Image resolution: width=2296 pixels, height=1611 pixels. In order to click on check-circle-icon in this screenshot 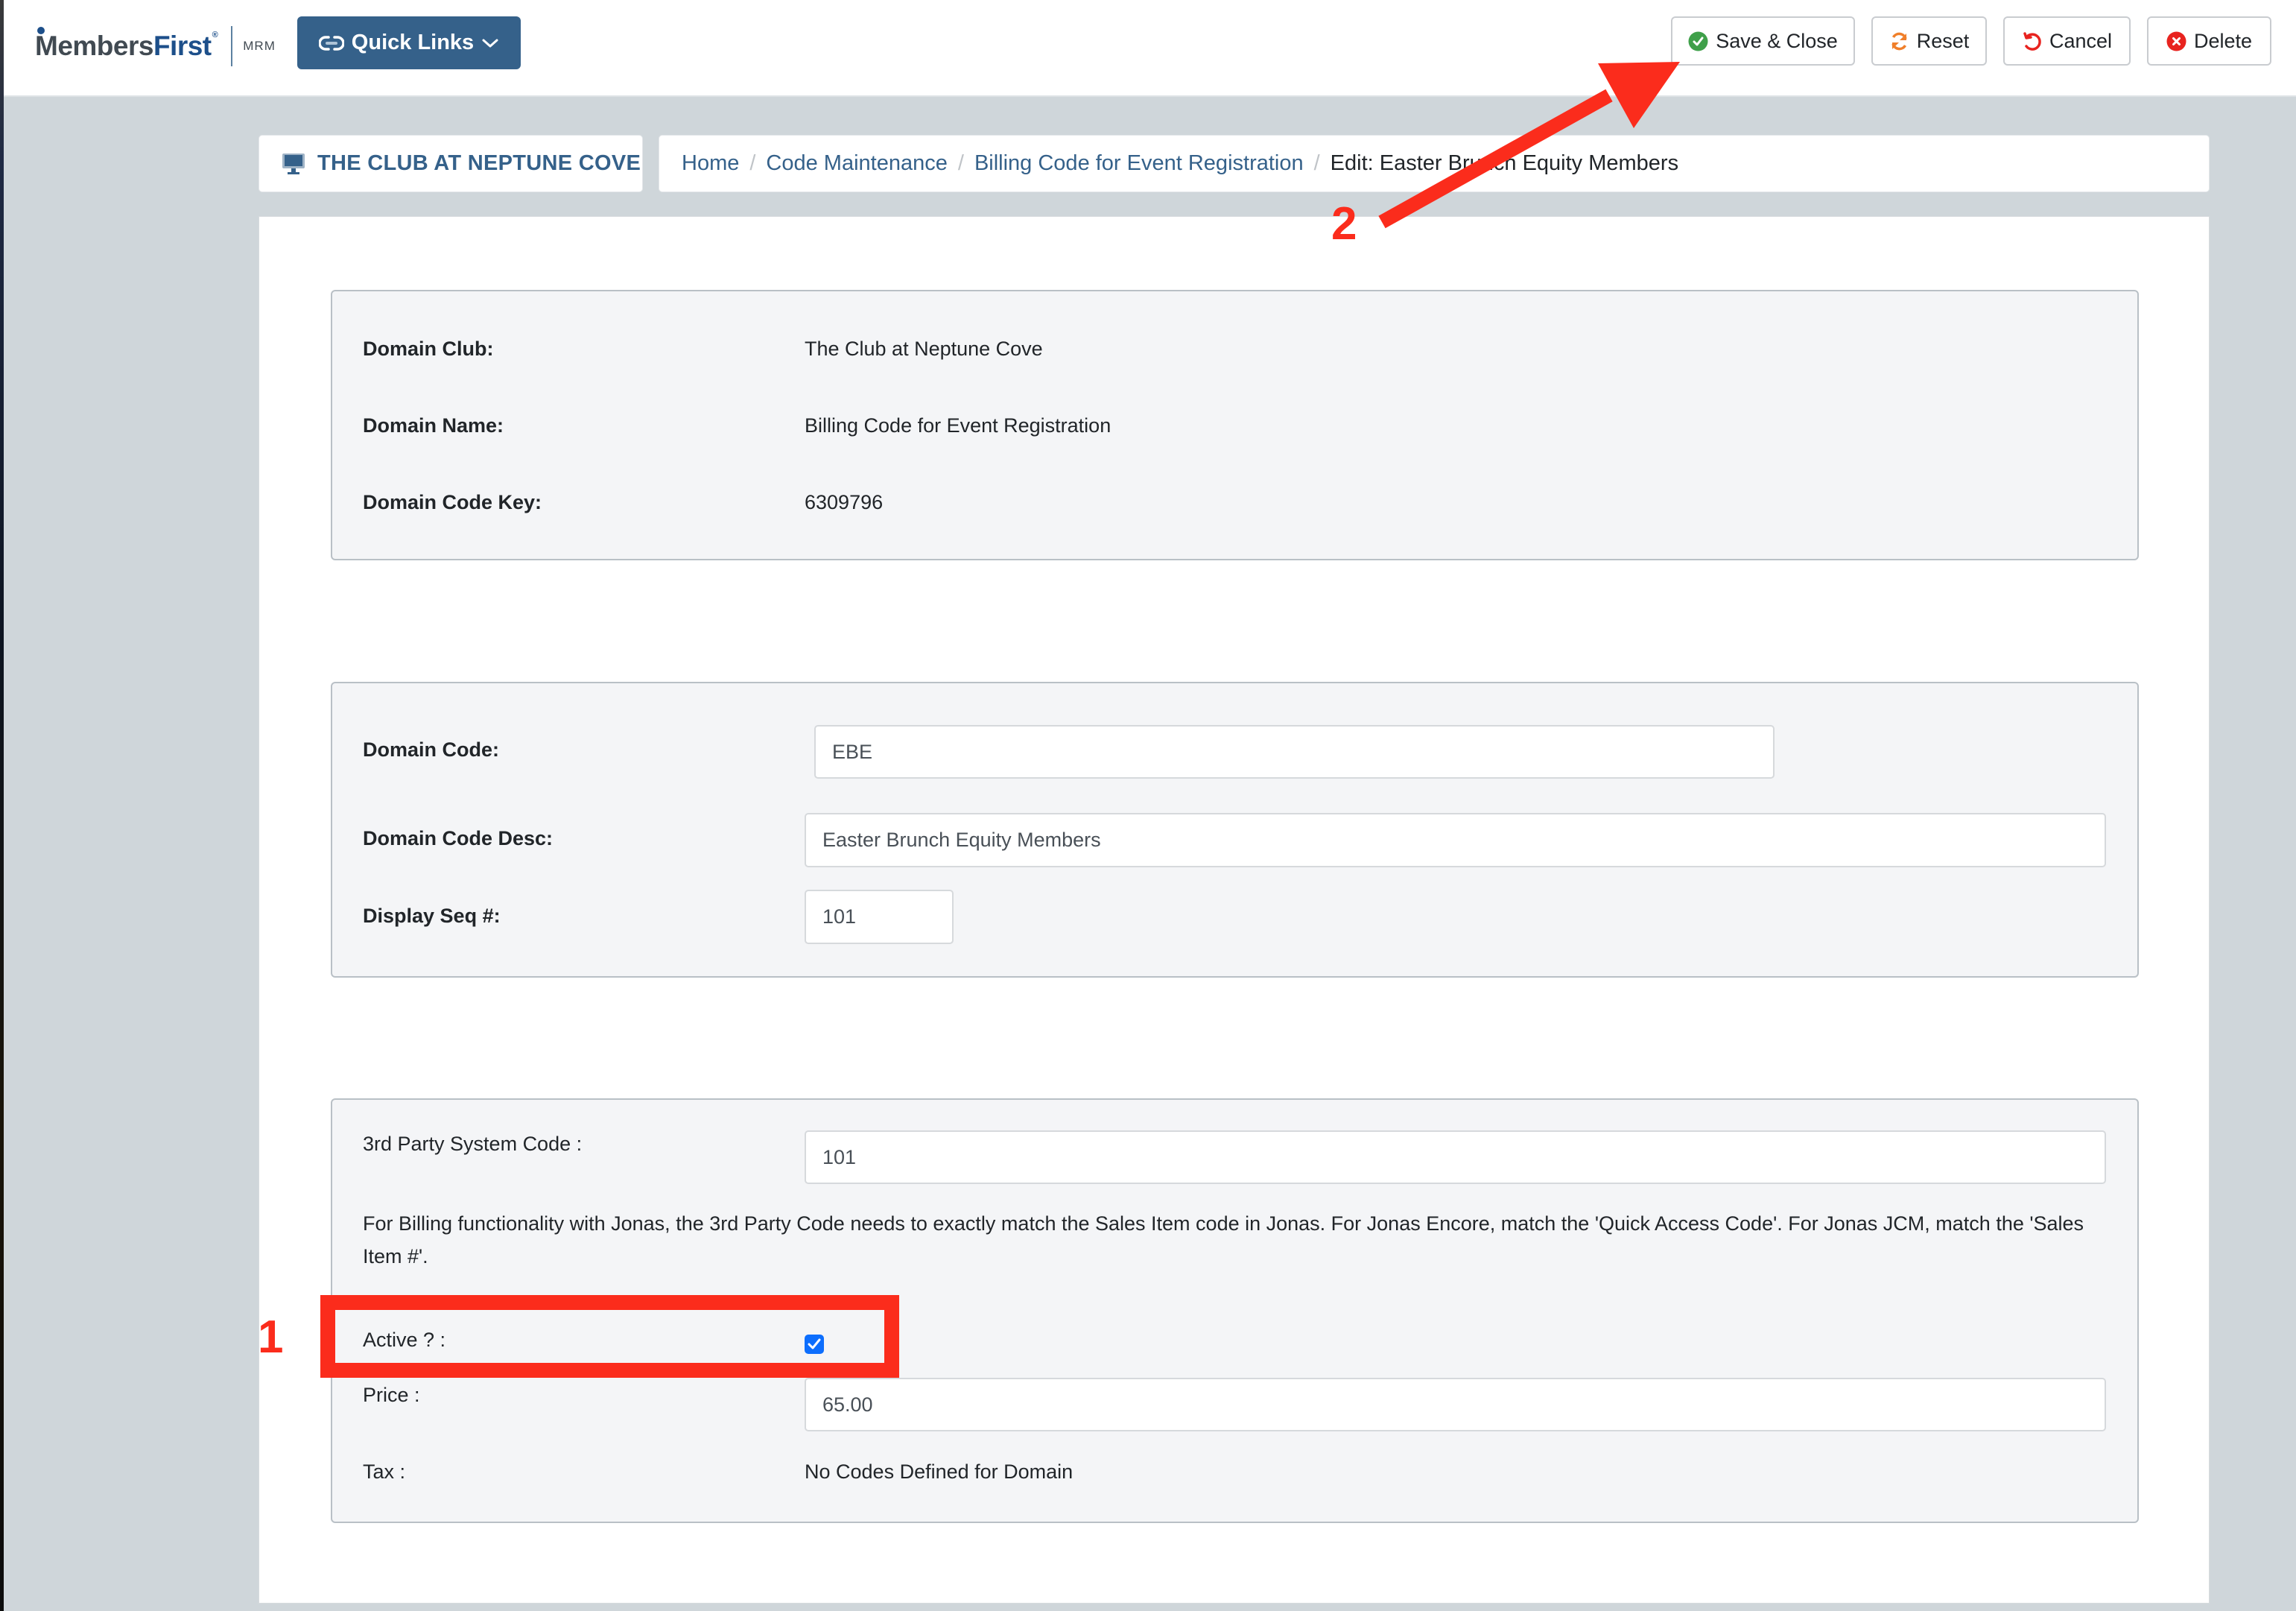, I will do `click(1698, 41)`.